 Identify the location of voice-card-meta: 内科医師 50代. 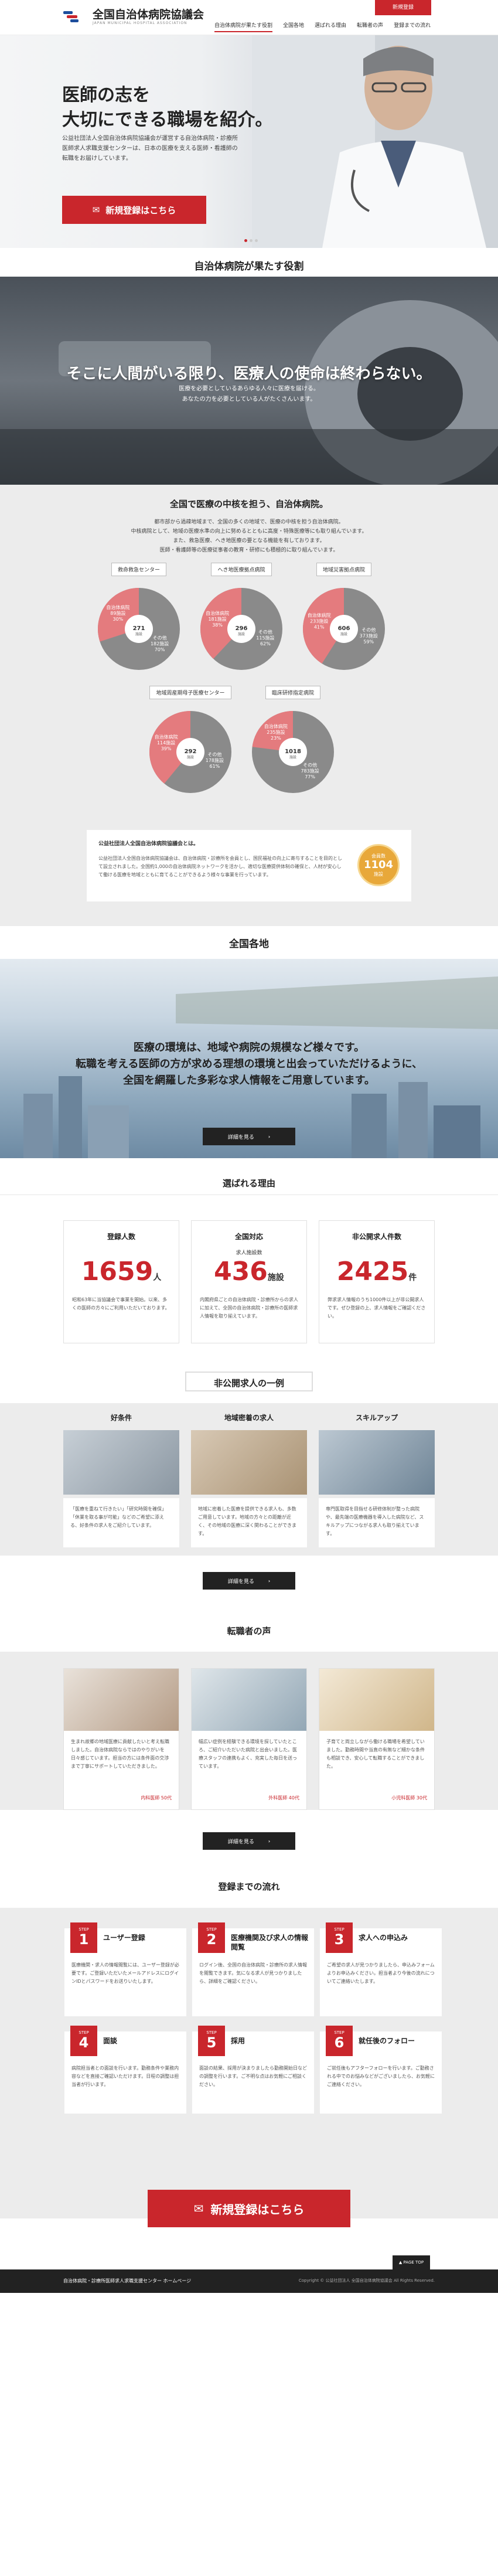
(156, 1798).